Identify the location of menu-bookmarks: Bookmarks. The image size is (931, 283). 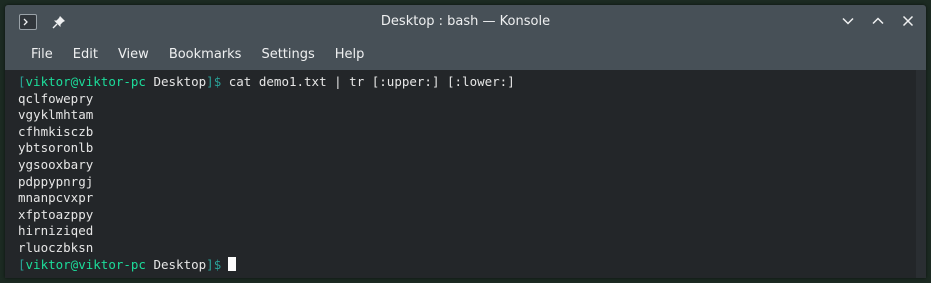
(205, 54).